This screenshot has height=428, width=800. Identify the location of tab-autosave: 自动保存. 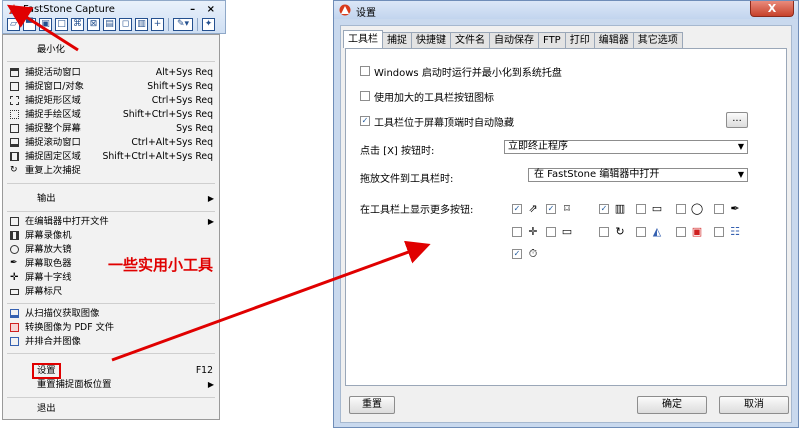
(514, 40).